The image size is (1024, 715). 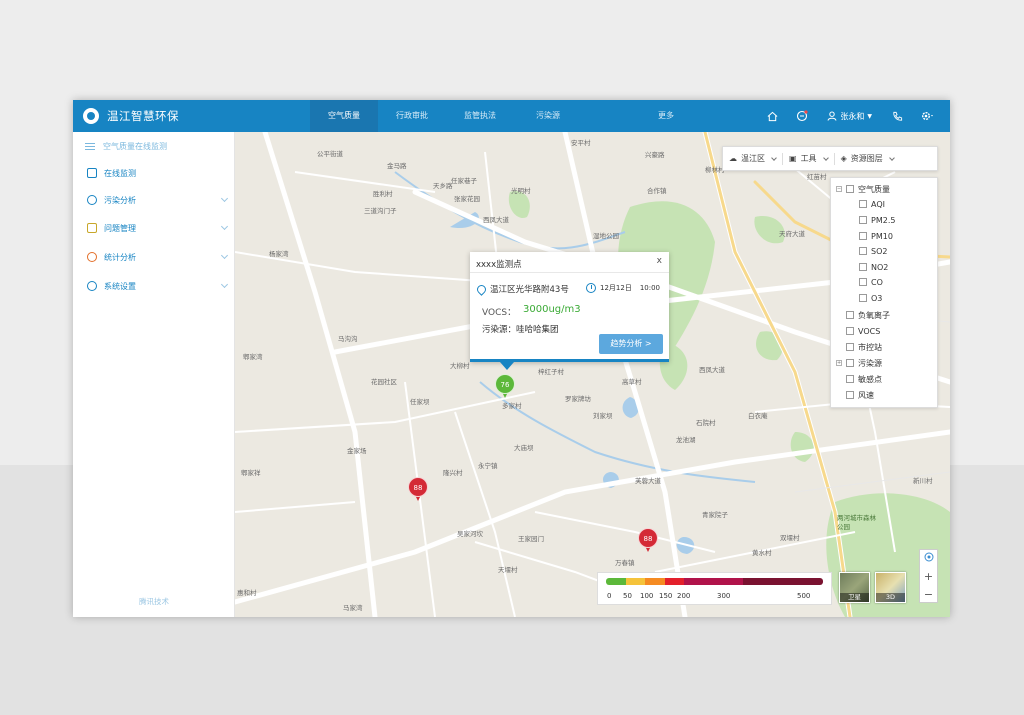 What do you see at coordinates (383, 194) in the screenshot?
I see `map-label: 胜利村` at bounding box center [383, 194].